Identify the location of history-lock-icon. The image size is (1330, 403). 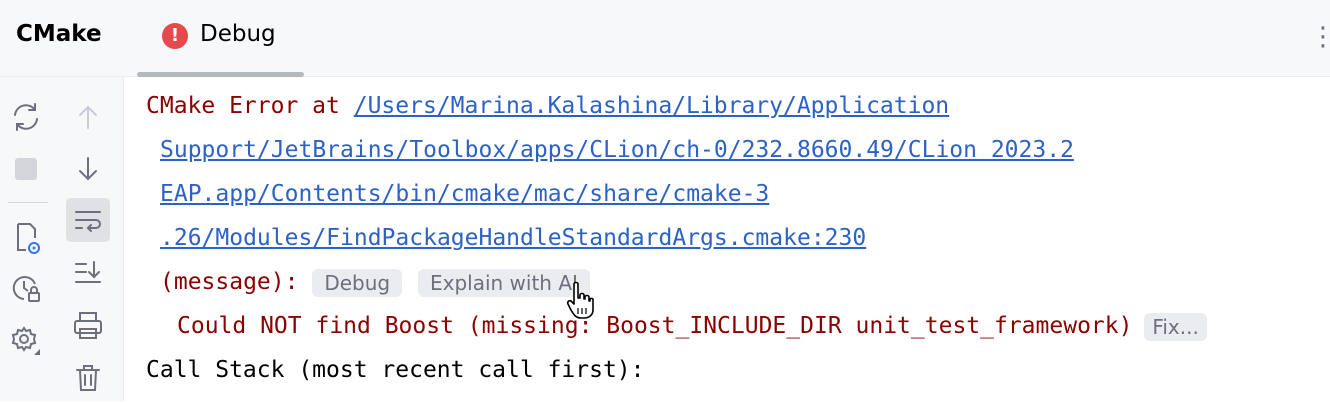
(26, 288).